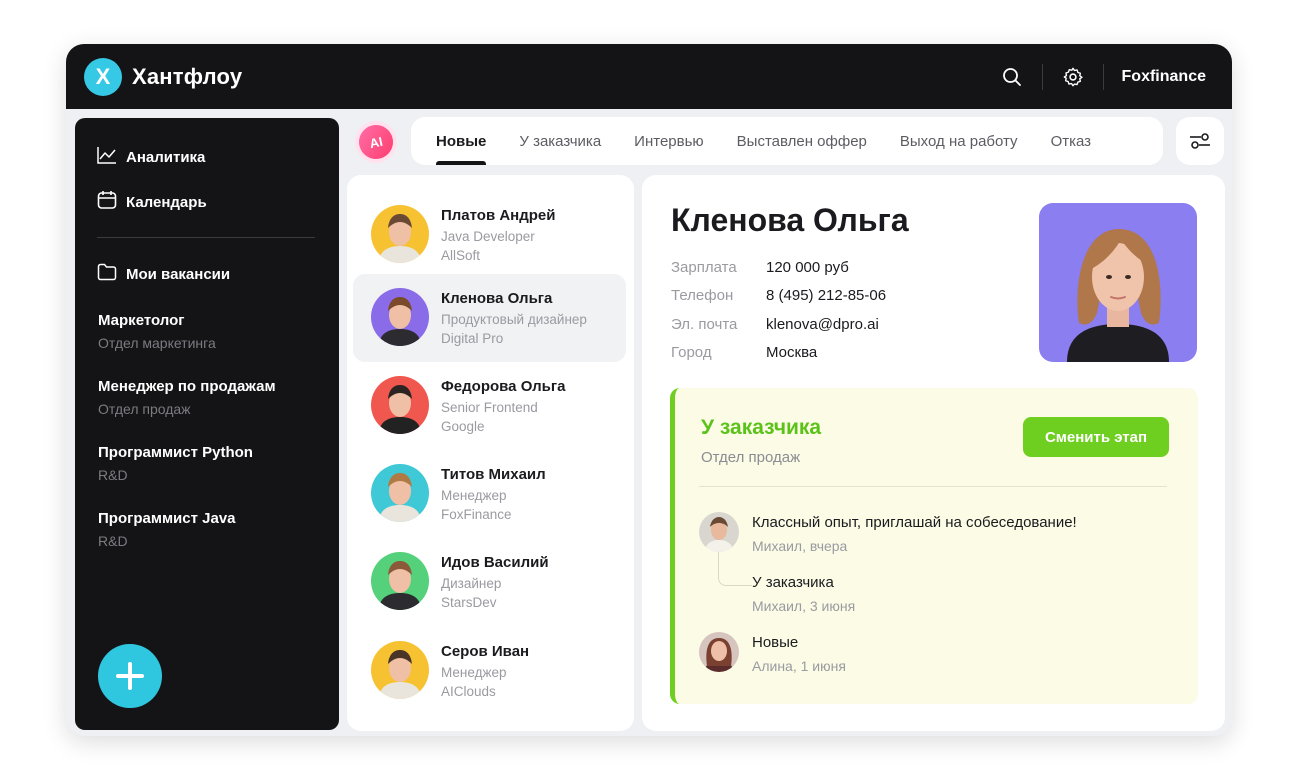 This screenshot has height=778, width=1293. I want to click on company-name: Foxfinance, so click(1164, 77).